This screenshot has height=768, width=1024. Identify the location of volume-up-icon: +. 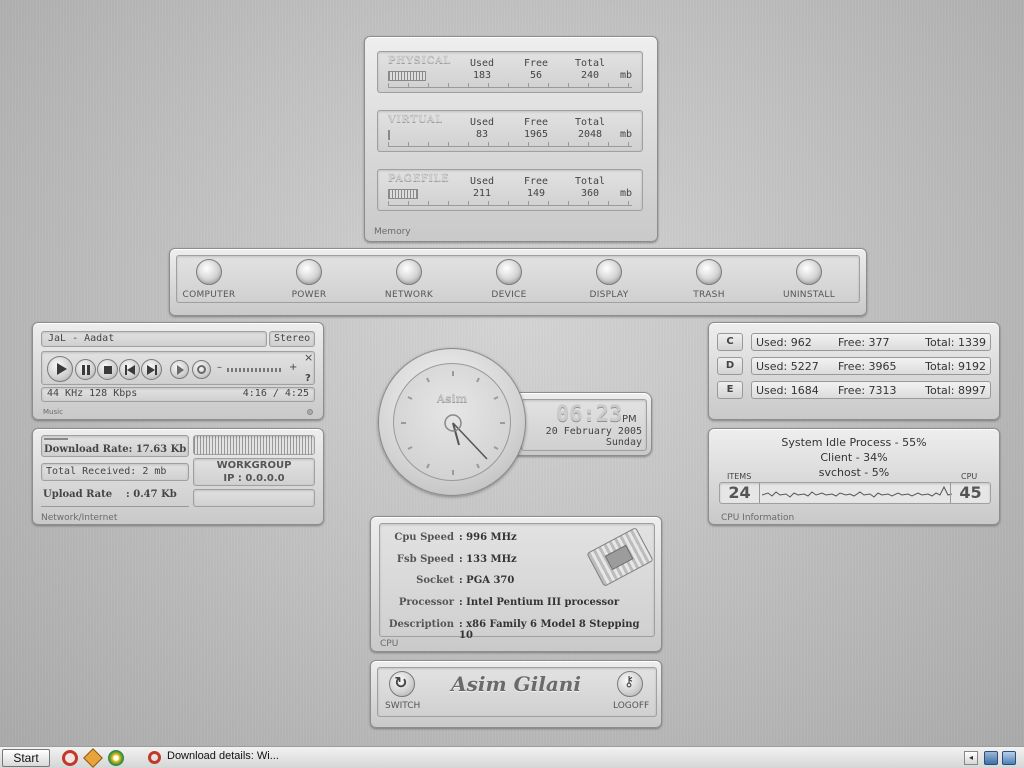
(293, 367).